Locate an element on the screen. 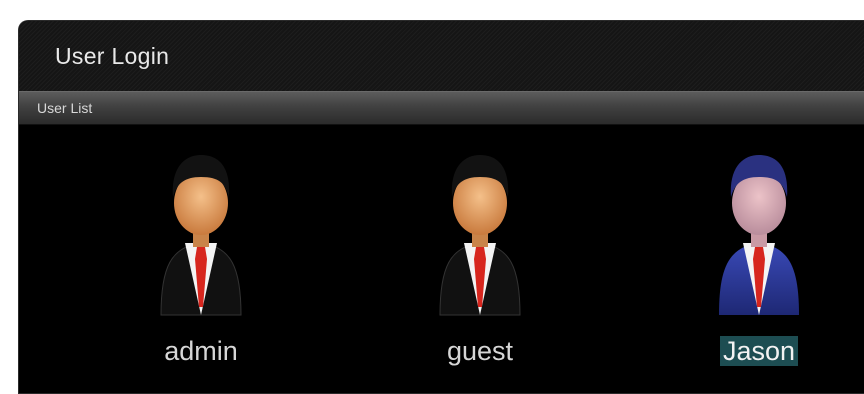 The image size is (864, 394). user-name-label: Jason is located at coordinates (759, 351).